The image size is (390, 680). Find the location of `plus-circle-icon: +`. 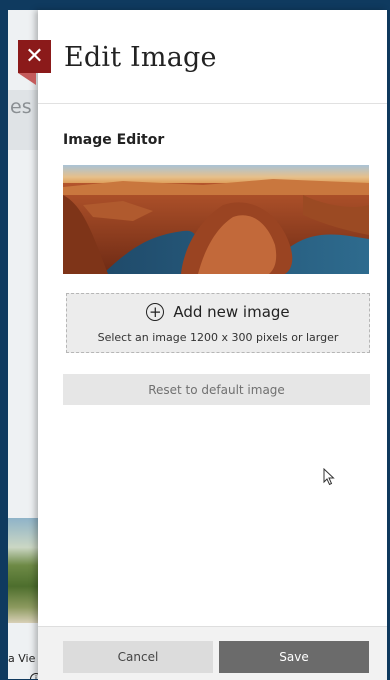

plus-circle-icon: + is located at coordinates (155, 312).